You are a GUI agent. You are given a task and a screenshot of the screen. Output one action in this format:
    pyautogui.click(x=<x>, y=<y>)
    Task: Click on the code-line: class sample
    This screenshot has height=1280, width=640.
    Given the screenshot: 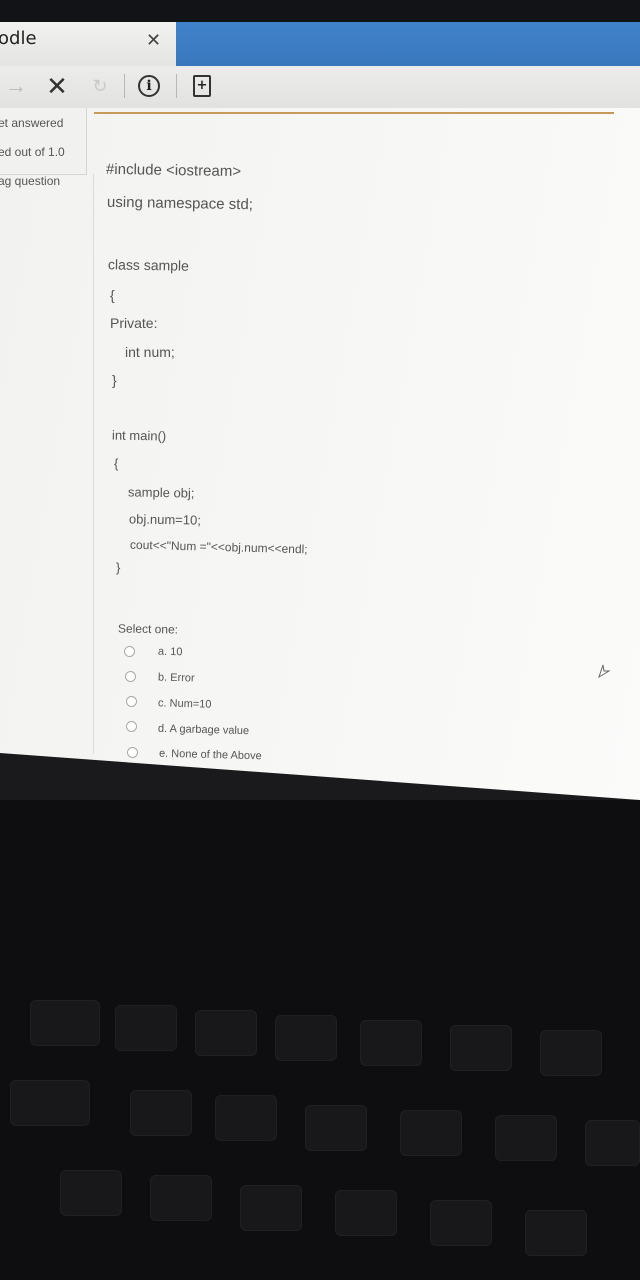 What is the action you would take?
    pyautogui.click(x=148, y=265)
    